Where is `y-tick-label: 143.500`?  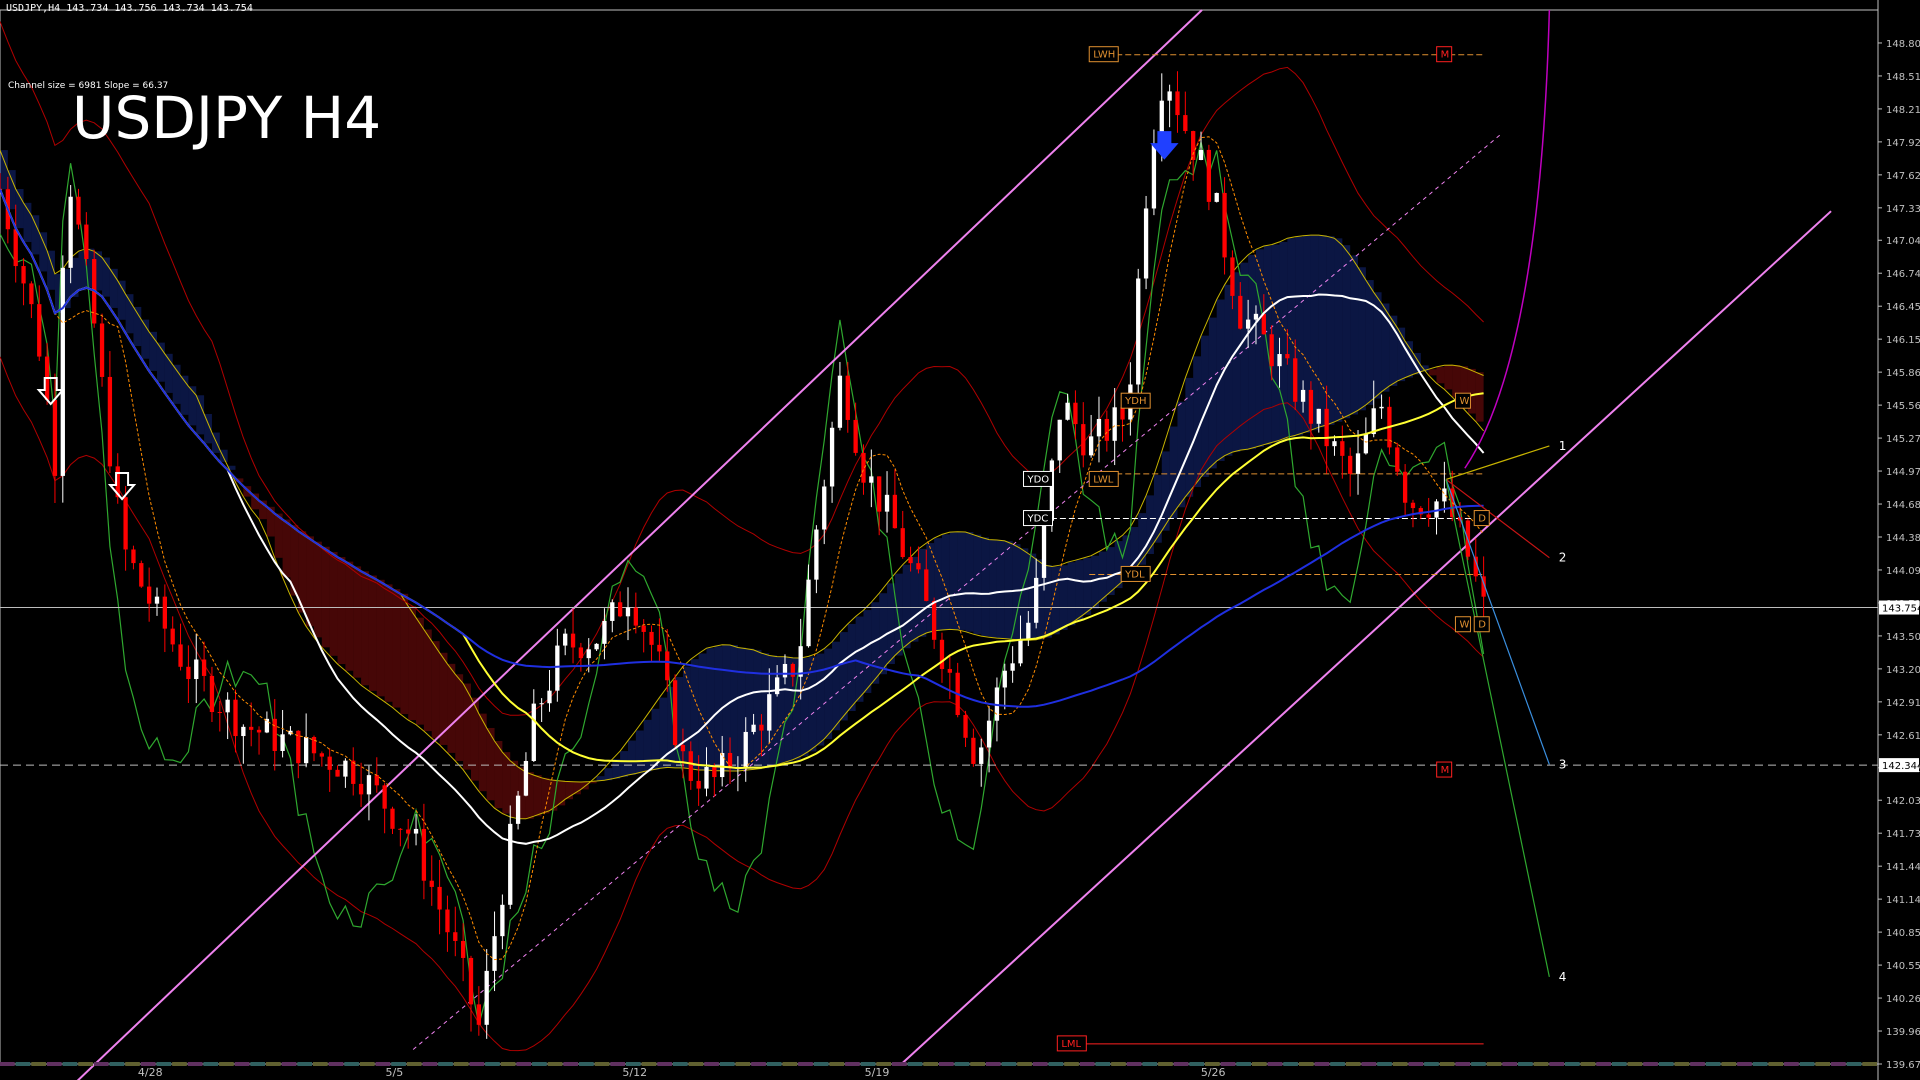 y-tick-label: 143.500 is located at coordinates (1903, 637).